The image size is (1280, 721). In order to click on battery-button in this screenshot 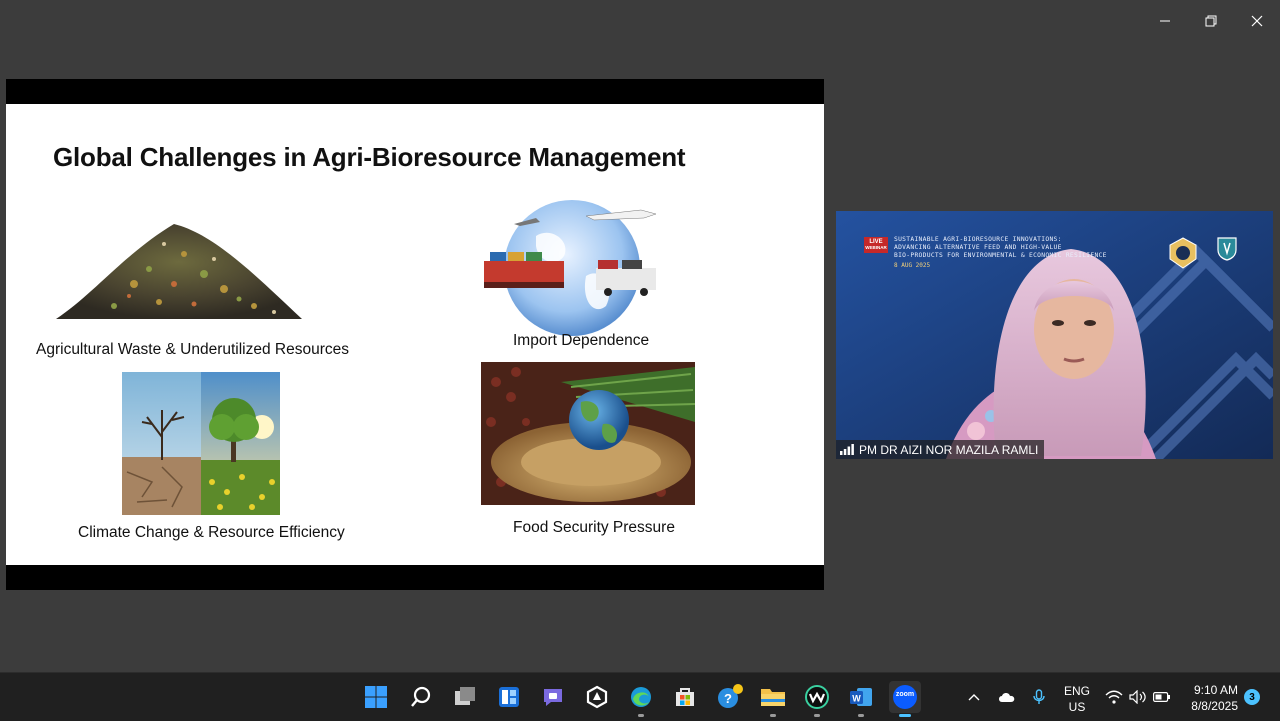, I will do `click(1162, 697)`.